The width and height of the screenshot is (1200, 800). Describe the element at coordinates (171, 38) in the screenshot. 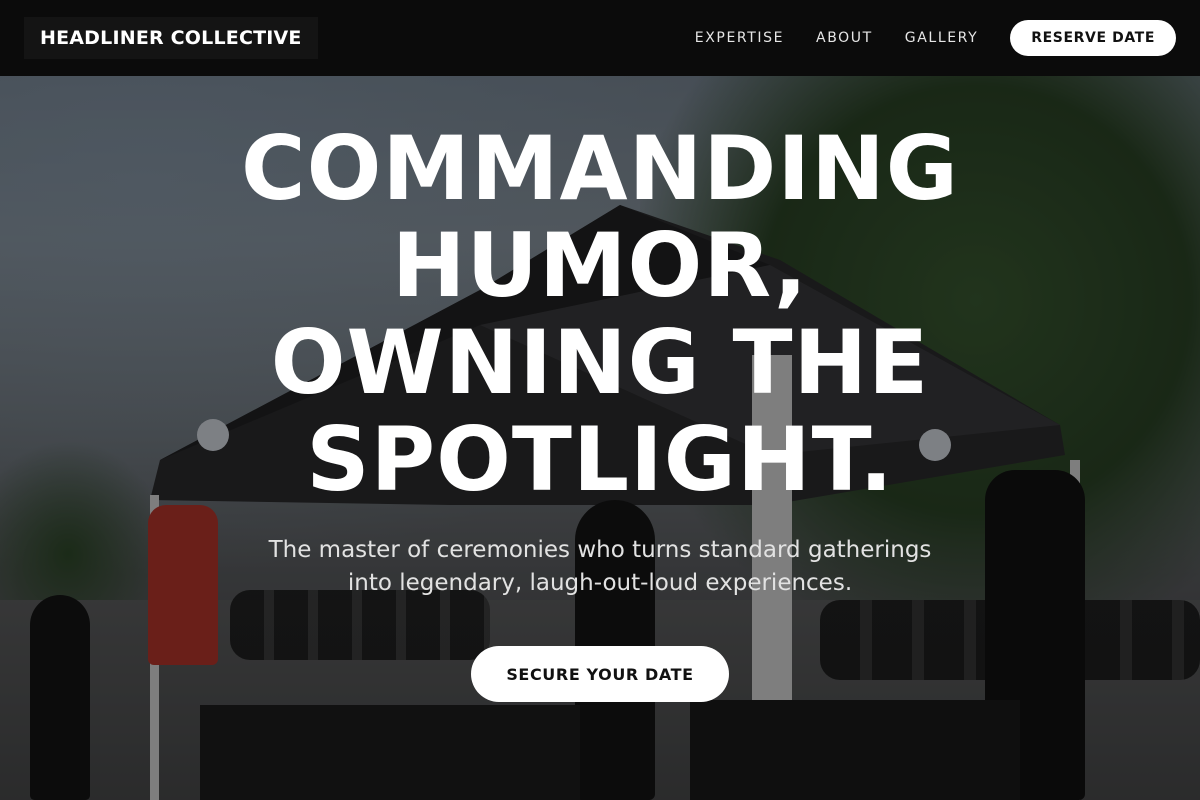

I see `brand-logo: HEADLINER COLLECTIVE` at that location.